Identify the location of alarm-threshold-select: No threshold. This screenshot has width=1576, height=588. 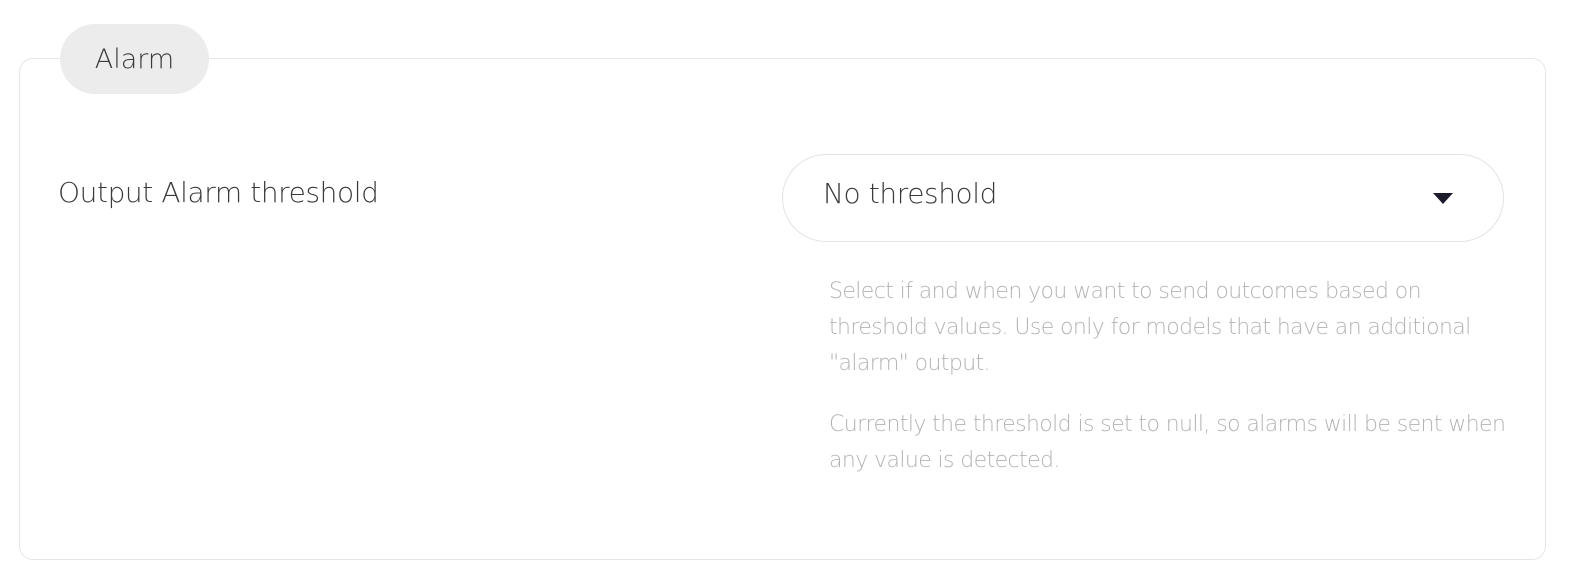
(1143, 198).